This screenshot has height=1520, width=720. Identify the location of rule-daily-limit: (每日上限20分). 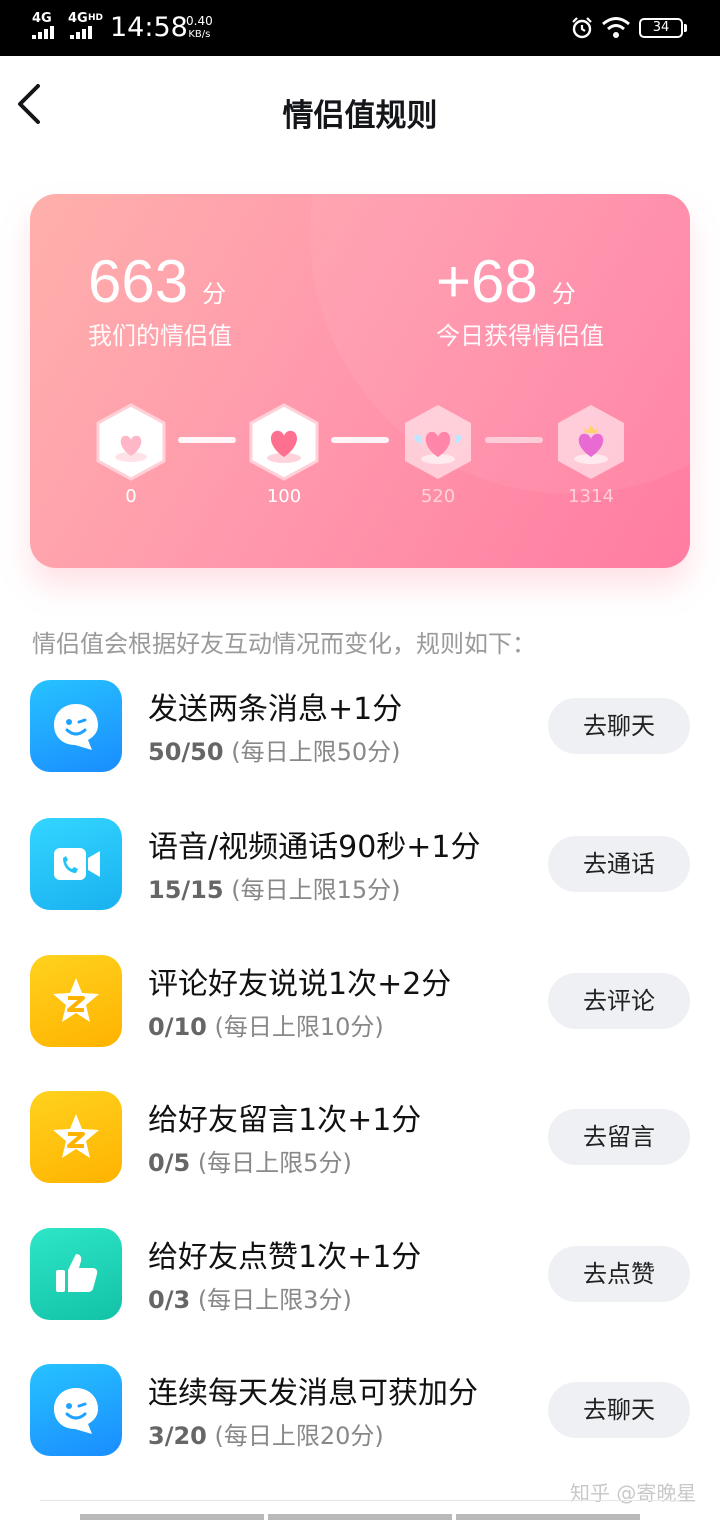
(299, 1436).